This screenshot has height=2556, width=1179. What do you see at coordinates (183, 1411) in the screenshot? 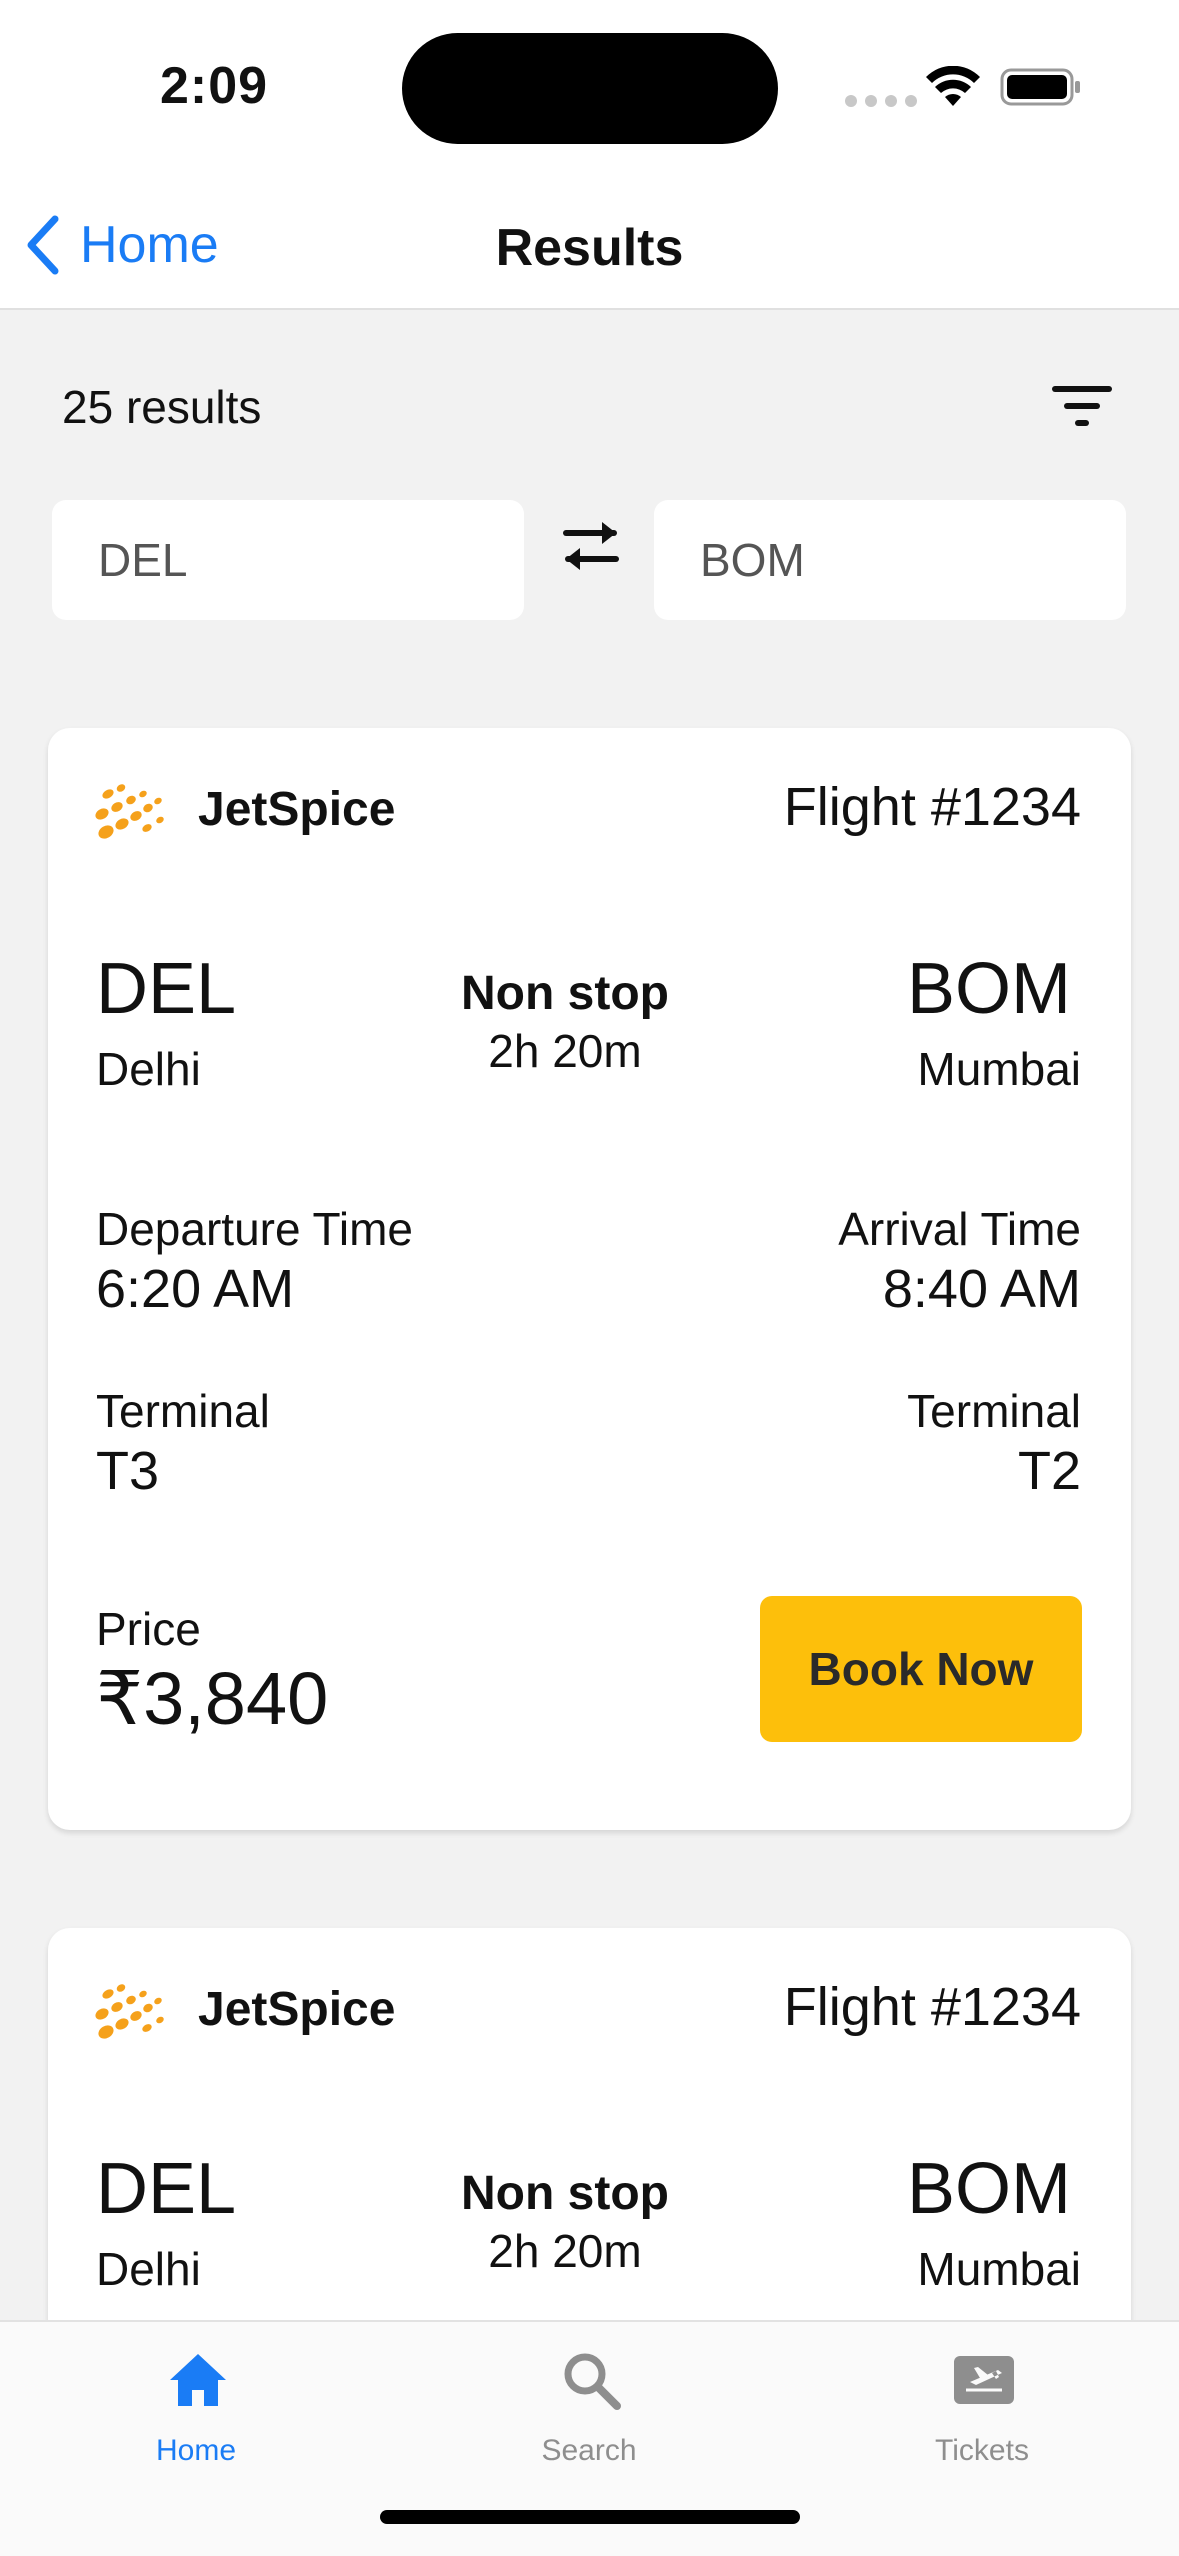
I see `departure-terminal-label: Terminal` at bounding box center [183, 1411].